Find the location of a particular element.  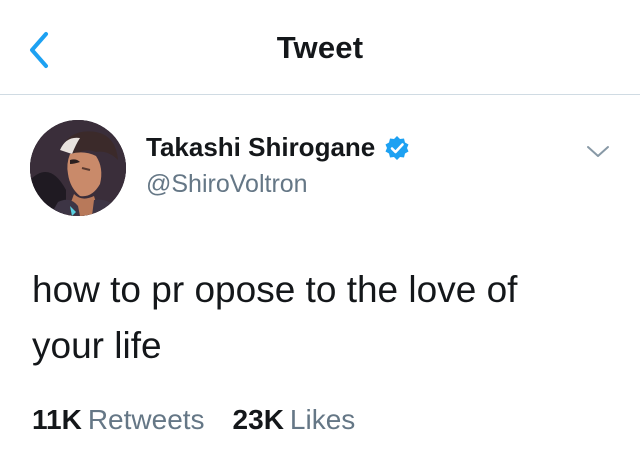

likes-stat: 23K Likes is located at coordinates (294, 420).